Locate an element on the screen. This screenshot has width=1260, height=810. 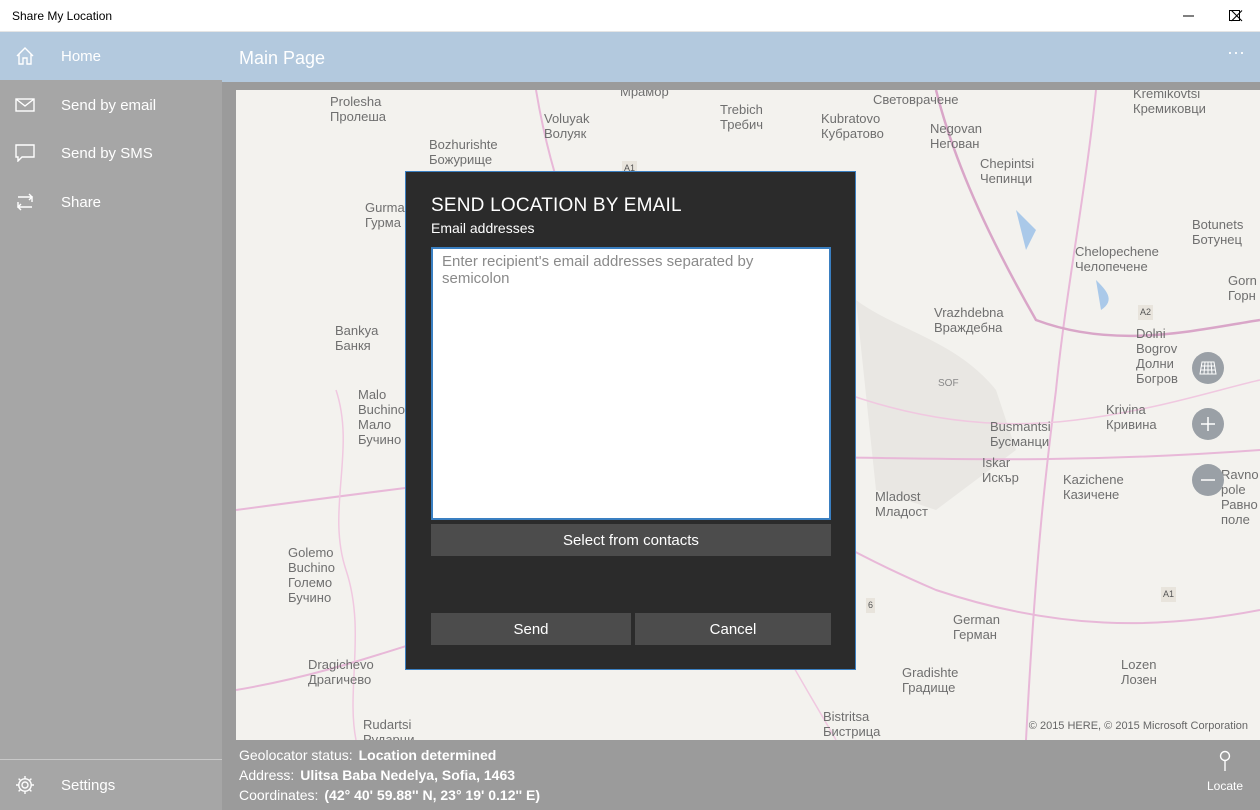
nav-item-label: Settings is located at coordinates (88, 785).